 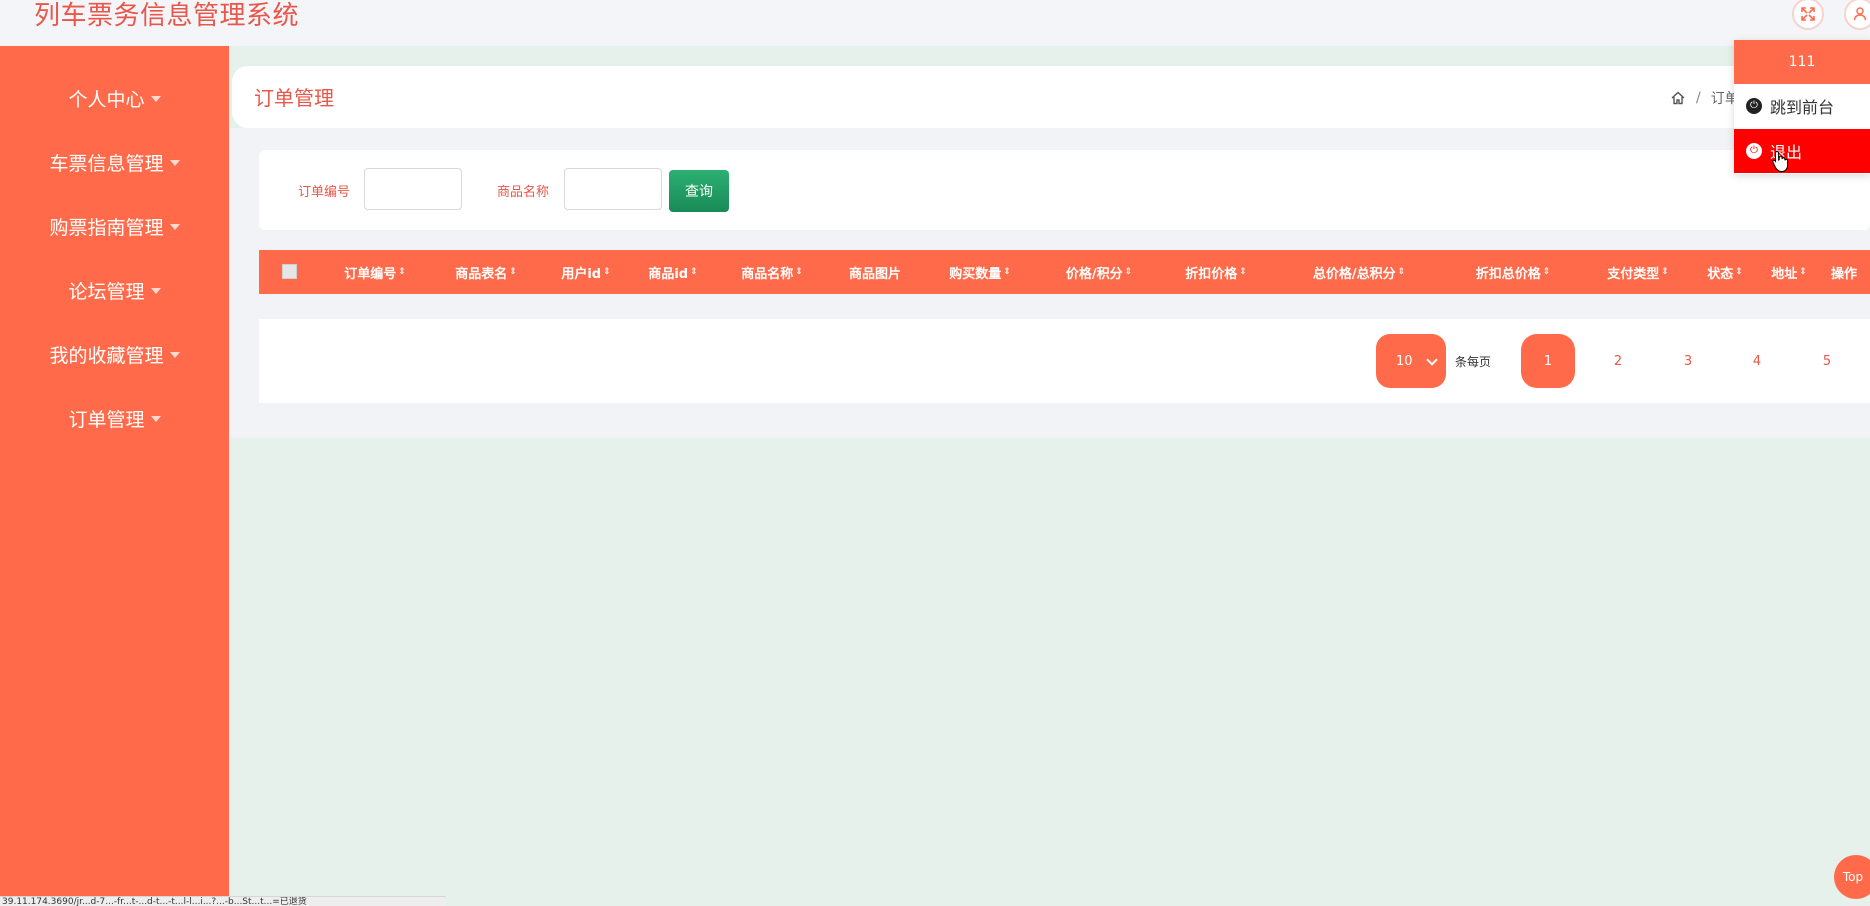 I want to click on column-header-total-price: 总价格/总积分 ⇕, so click(x=1359, y=272).